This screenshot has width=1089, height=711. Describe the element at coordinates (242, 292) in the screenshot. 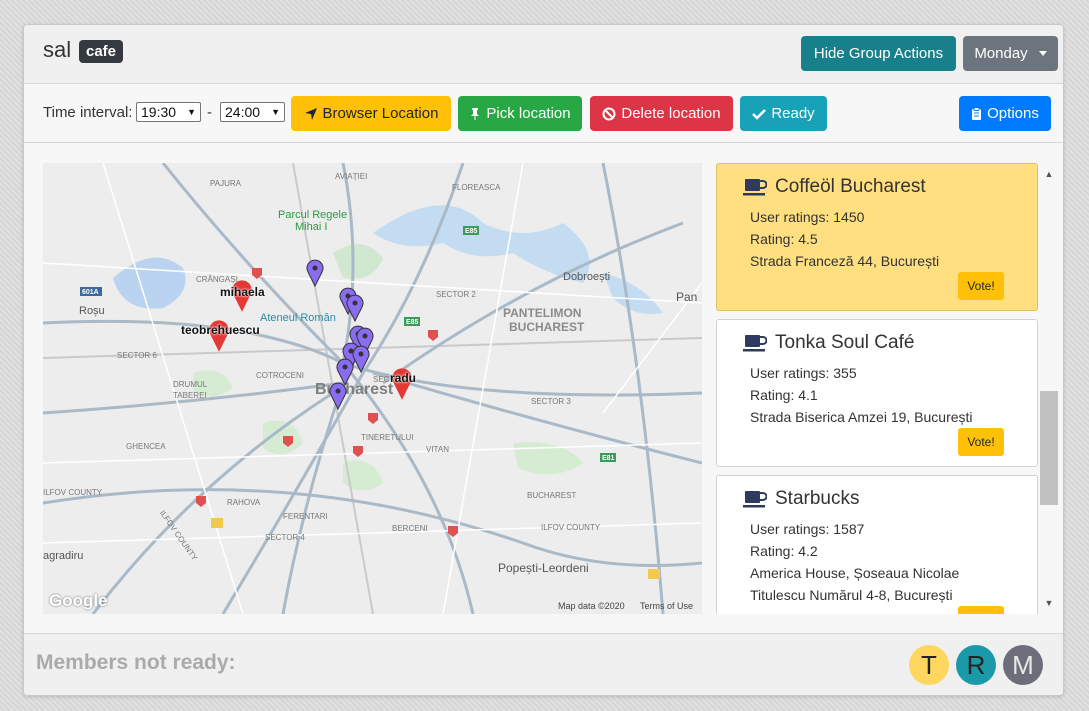

I see `member-label-mihaela: mihaela` at that location.